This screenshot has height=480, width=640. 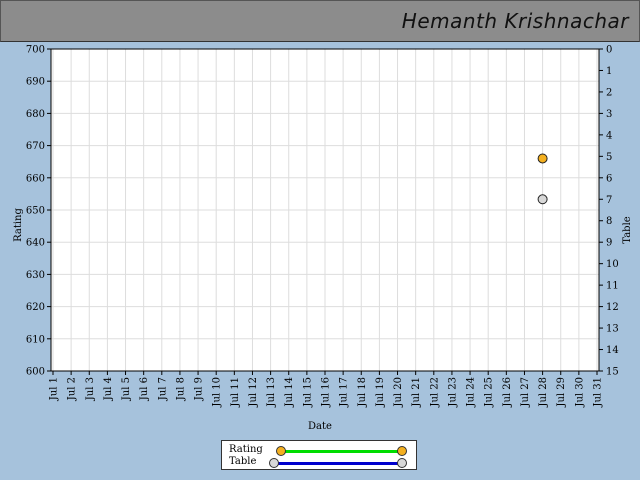 What do you see at coordinates (271, 392) in the screenshot?
I see `x-tick-label: Jul 13` at bounding box center [271, 392].